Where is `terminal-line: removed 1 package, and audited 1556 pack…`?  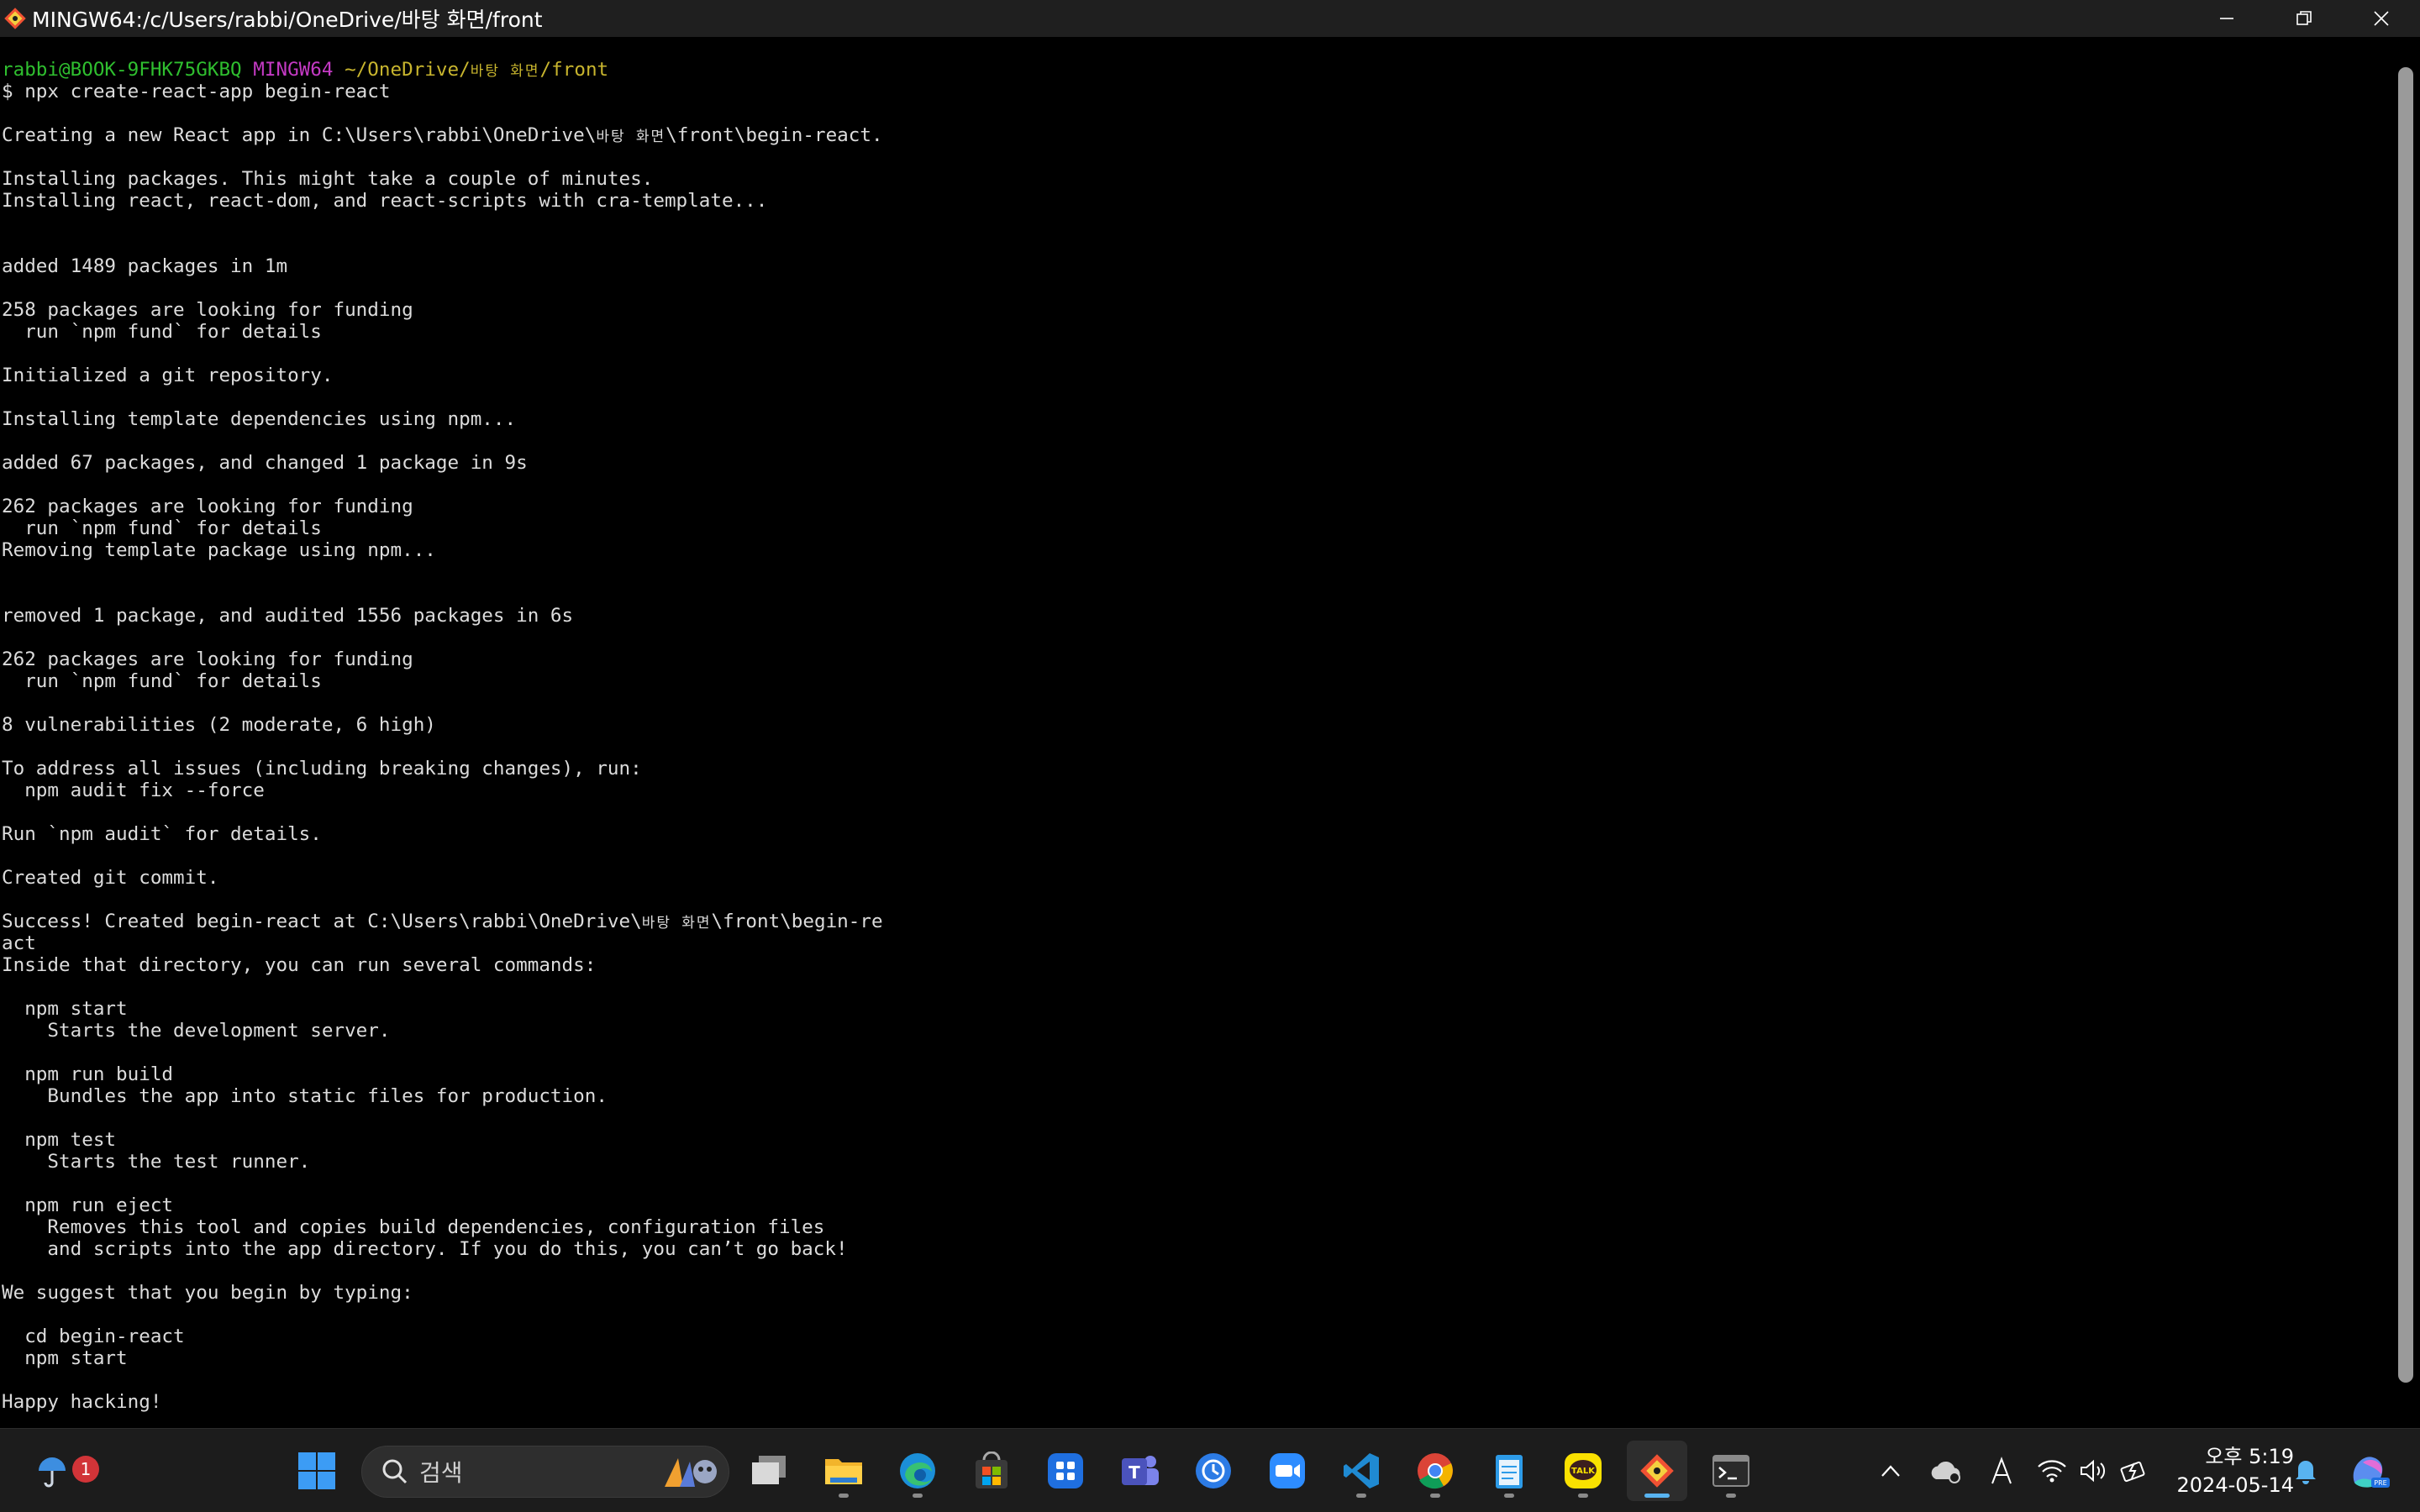
terminal-line: removed 1 package, and audited 1556 pack… is located at coordinates (288, 616).